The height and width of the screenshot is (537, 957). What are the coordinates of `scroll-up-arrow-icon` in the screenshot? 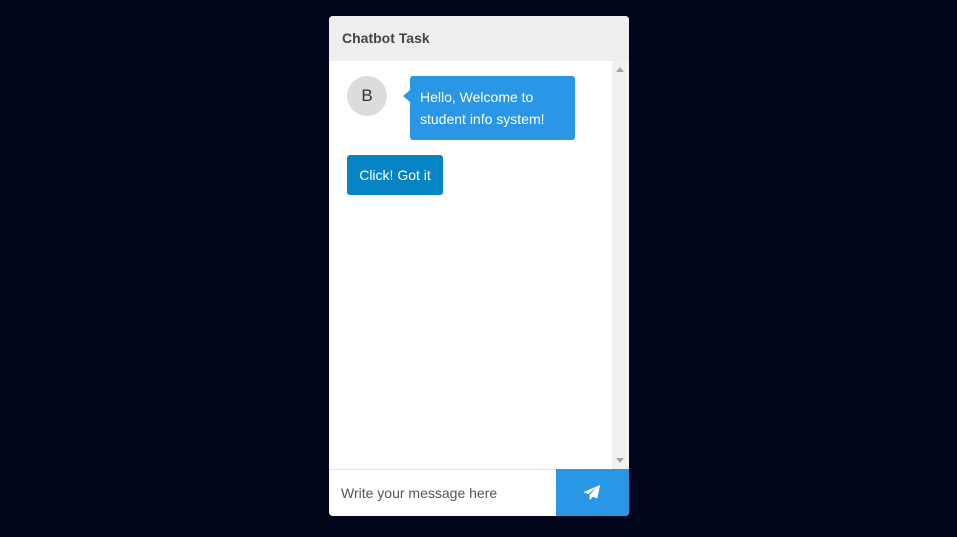 It's located at (620, 69).